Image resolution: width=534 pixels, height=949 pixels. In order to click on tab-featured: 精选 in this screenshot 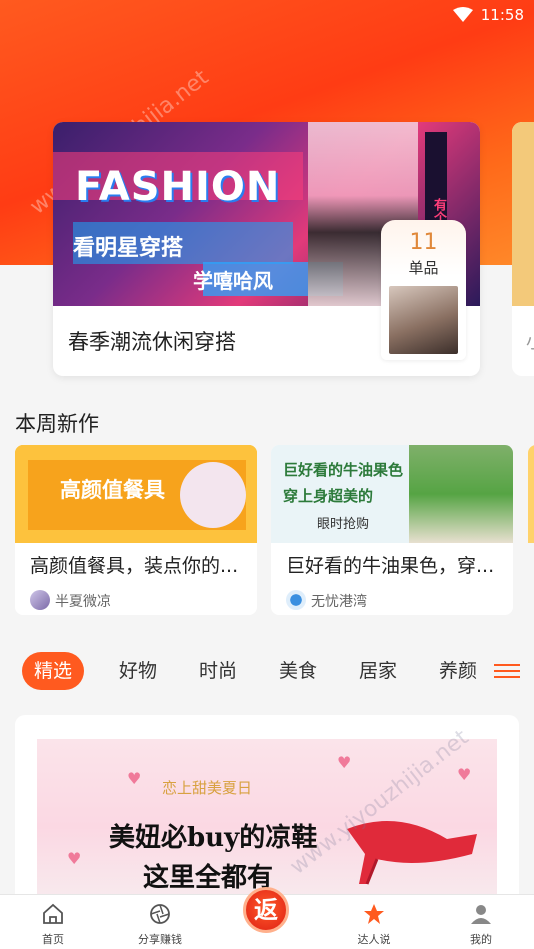, I will do `click(53, 671)`.